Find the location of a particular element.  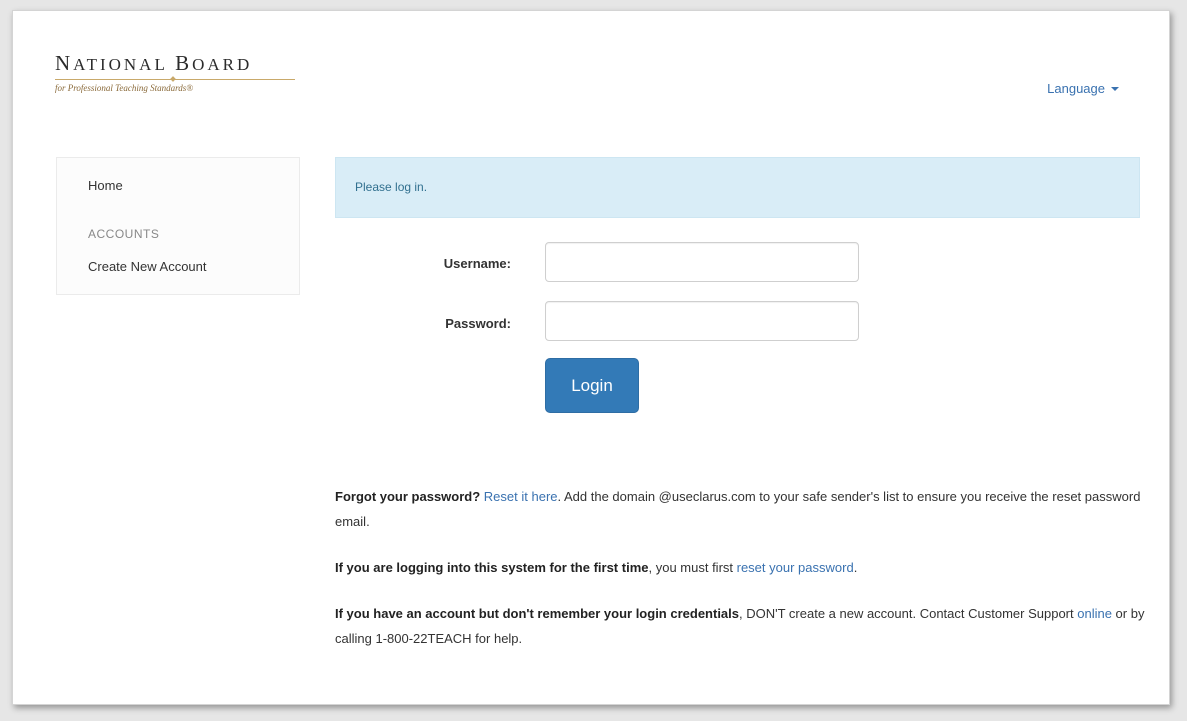

login-button: Login is located at coordinates (592, 385).